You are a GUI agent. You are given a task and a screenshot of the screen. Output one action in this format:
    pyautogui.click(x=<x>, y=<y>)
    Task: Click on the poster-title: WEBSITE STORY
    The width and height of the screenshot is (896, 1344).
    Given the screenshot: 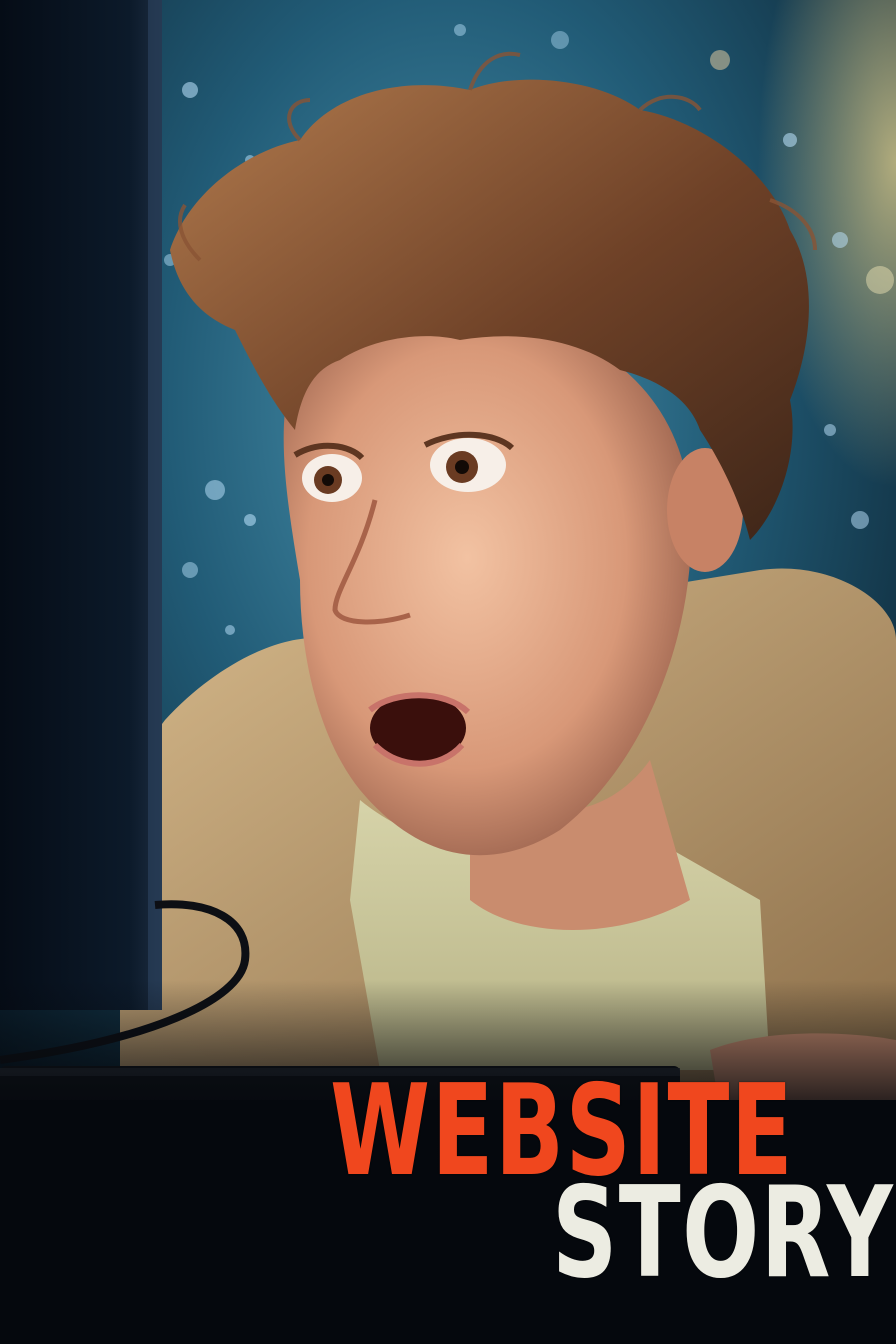 What is the action you would take?
    pyautogui.click(x=611, y=1188)
    